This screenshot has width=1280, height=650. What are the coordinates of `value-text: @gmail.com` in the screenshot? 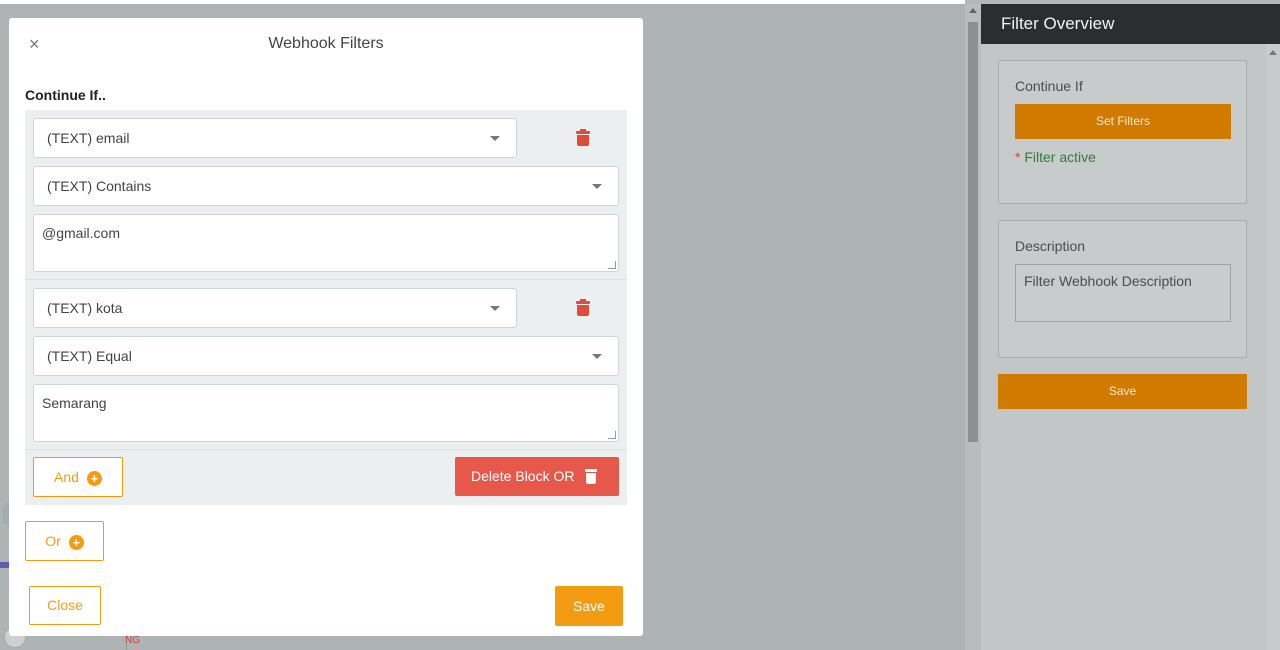 It's located at (81, 233).